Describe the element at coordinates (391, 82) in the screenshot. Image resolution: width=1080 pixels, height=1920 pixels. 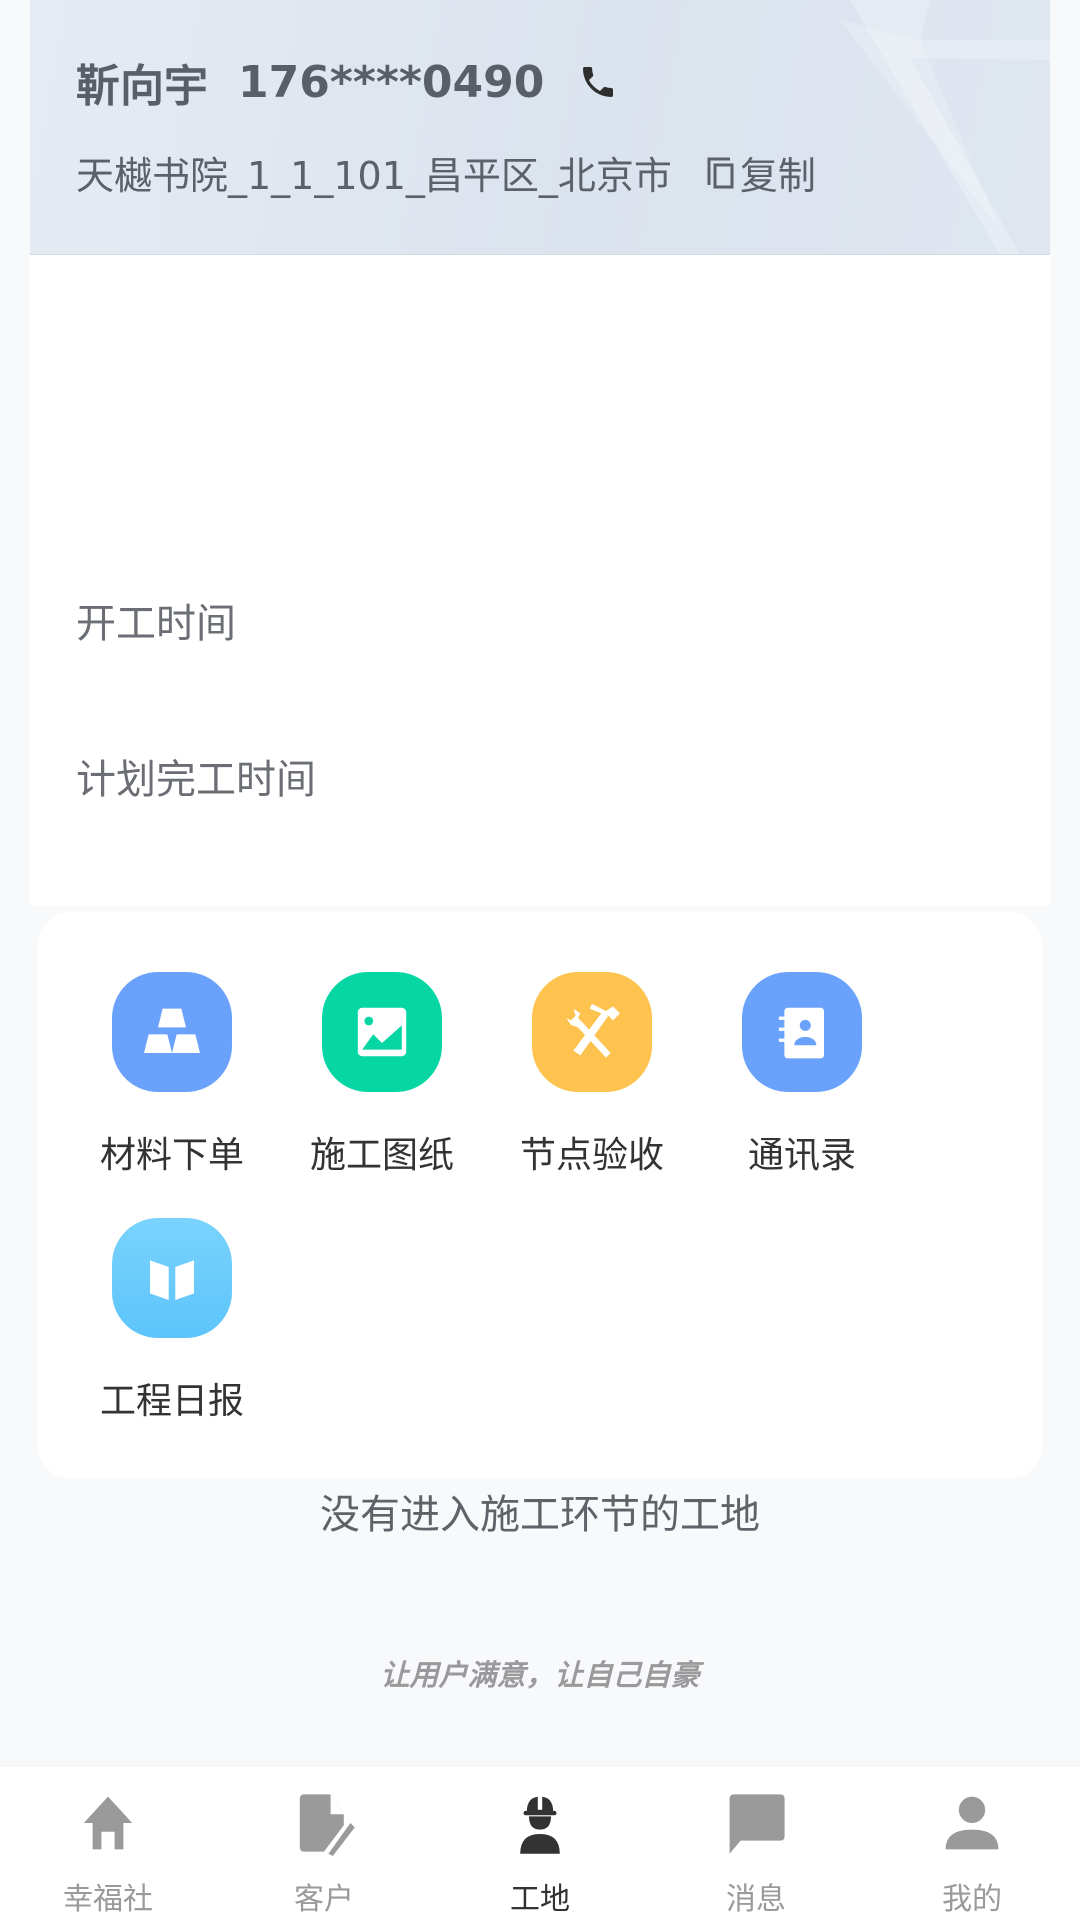
I see `customer-phone: 176****0490` at that location.